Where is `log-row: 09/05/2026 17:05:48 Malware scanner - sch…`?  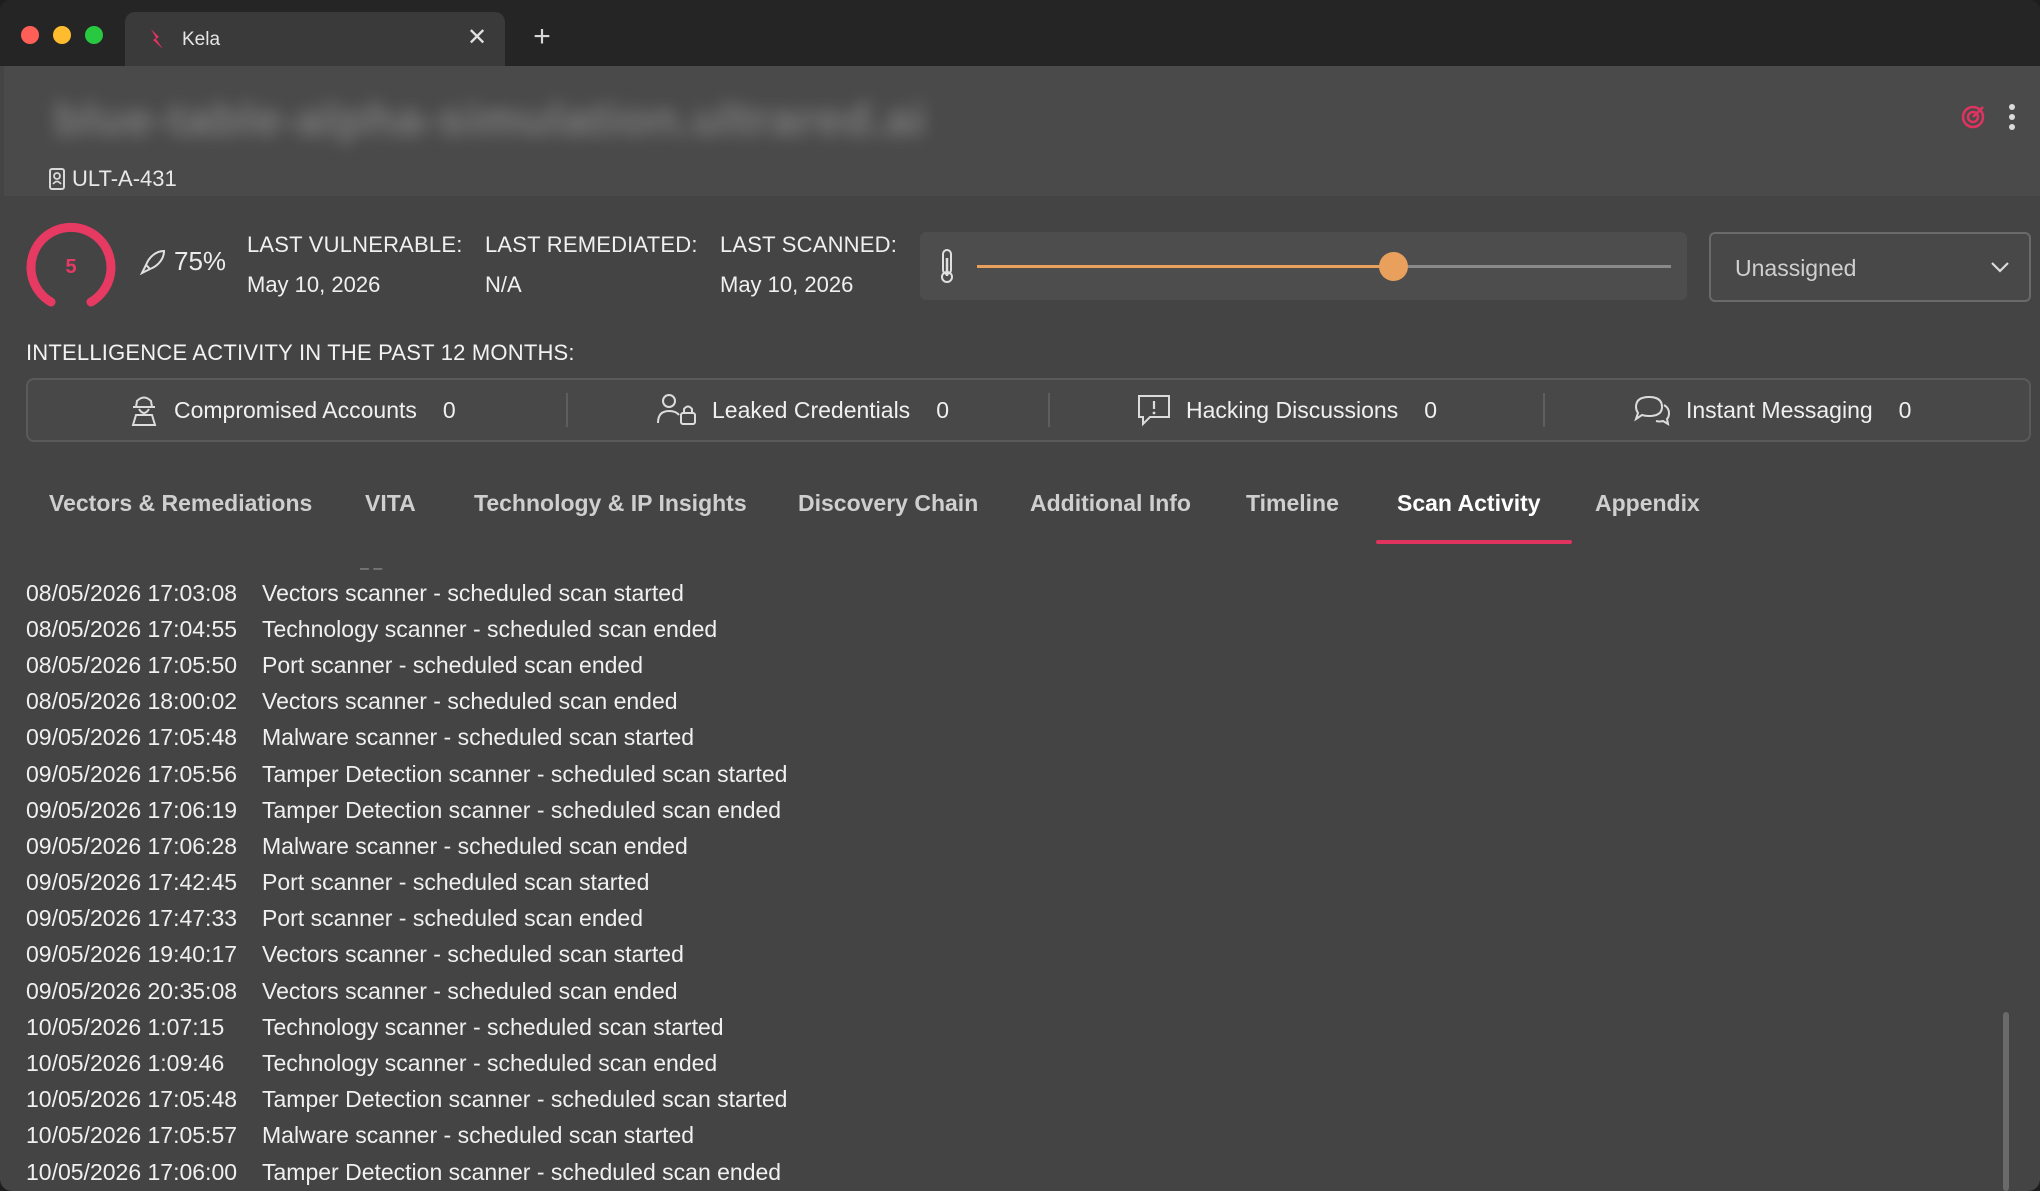
log-row: 09/05/2026 17:05:48 Malware scanner - sch… is located at coordinates (406, 738).